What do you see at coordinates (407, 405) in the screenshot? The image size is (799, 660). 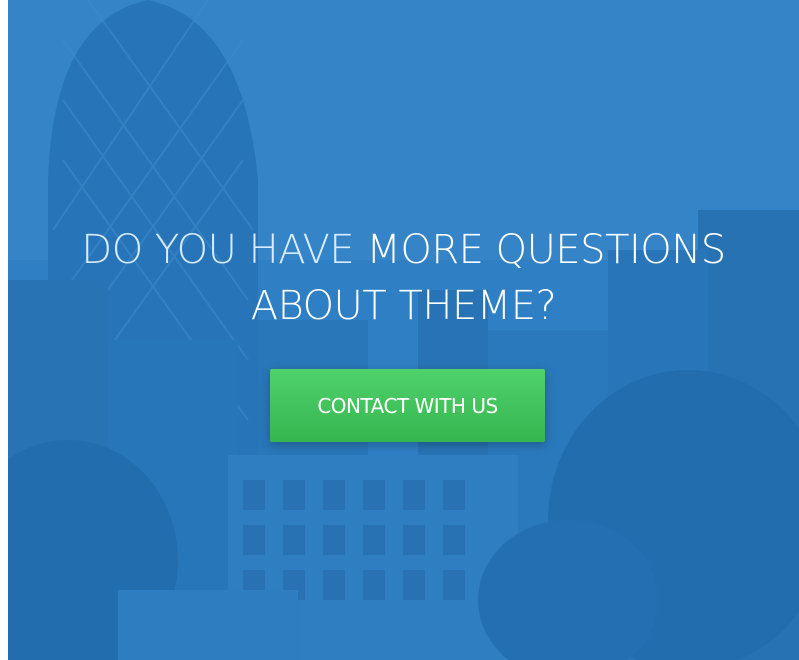 I see `contact-button: CONTACT WITH US` at bounding box center [407, 405].